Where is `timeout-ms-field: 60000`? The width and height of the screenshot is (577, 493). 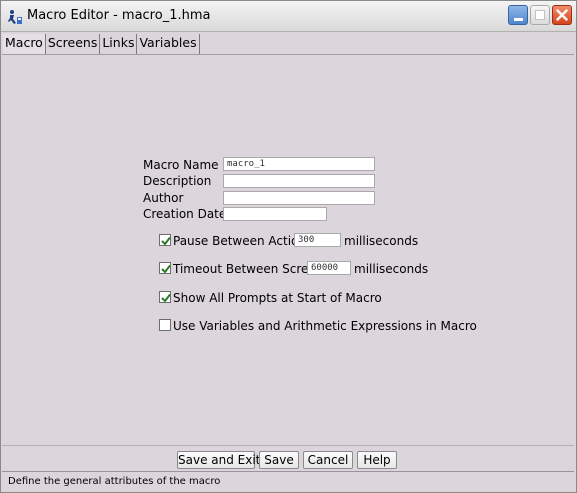
timeout-ms-field: 60000 is located at coordinates (329, 268).